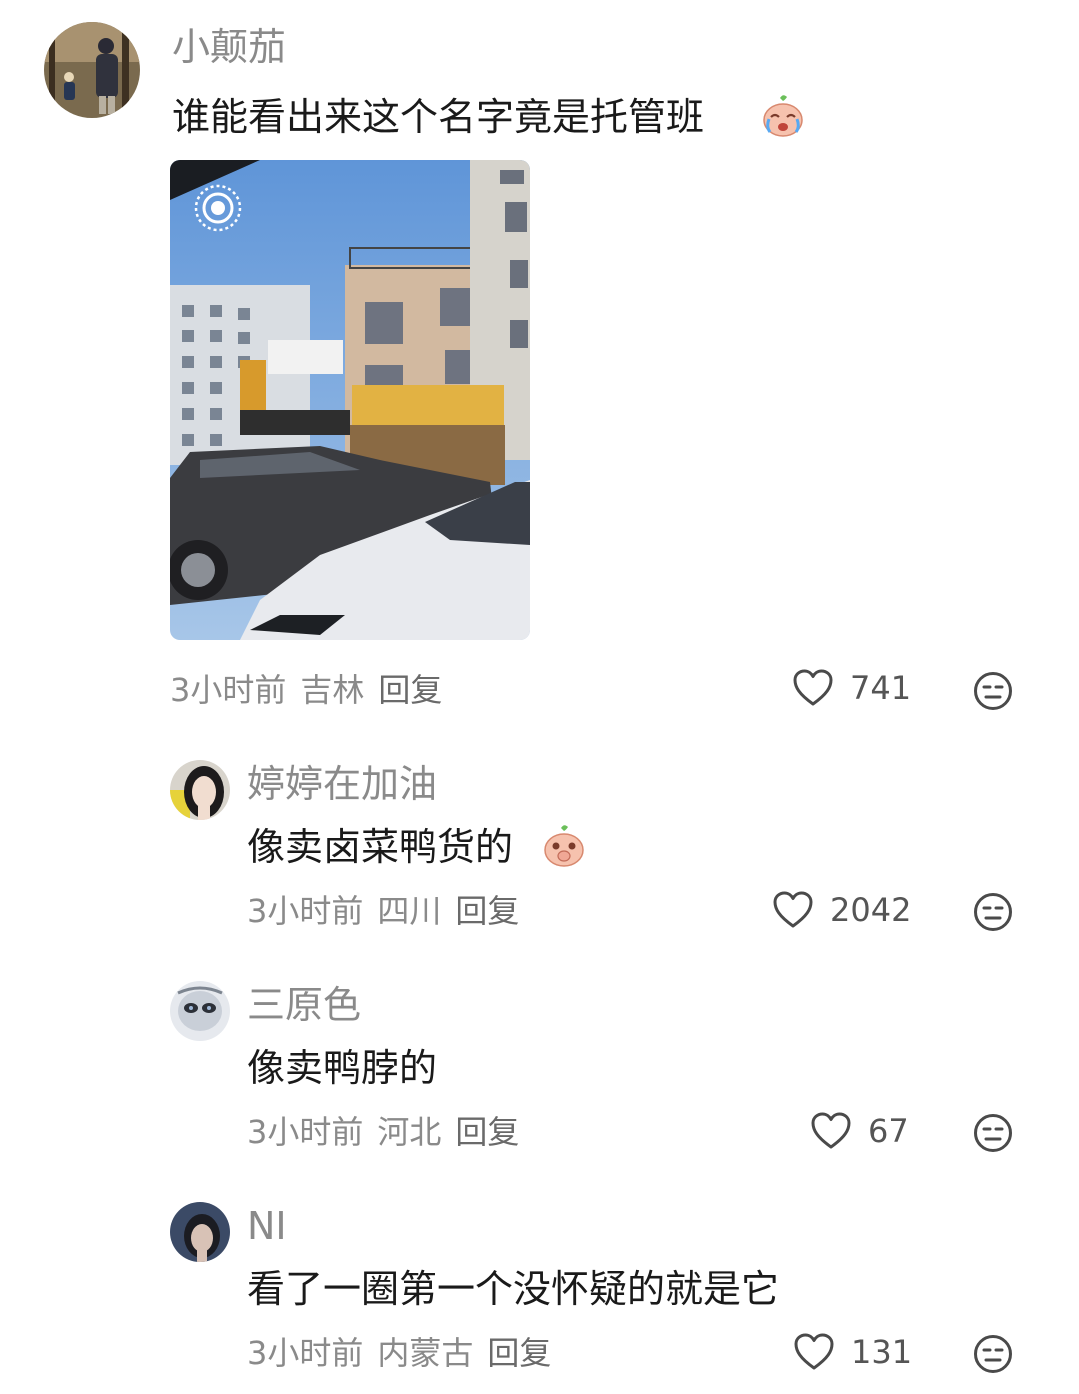 The image size is (1079, 1394). I want to click on comment-location: 吉林, so click(332, 690).